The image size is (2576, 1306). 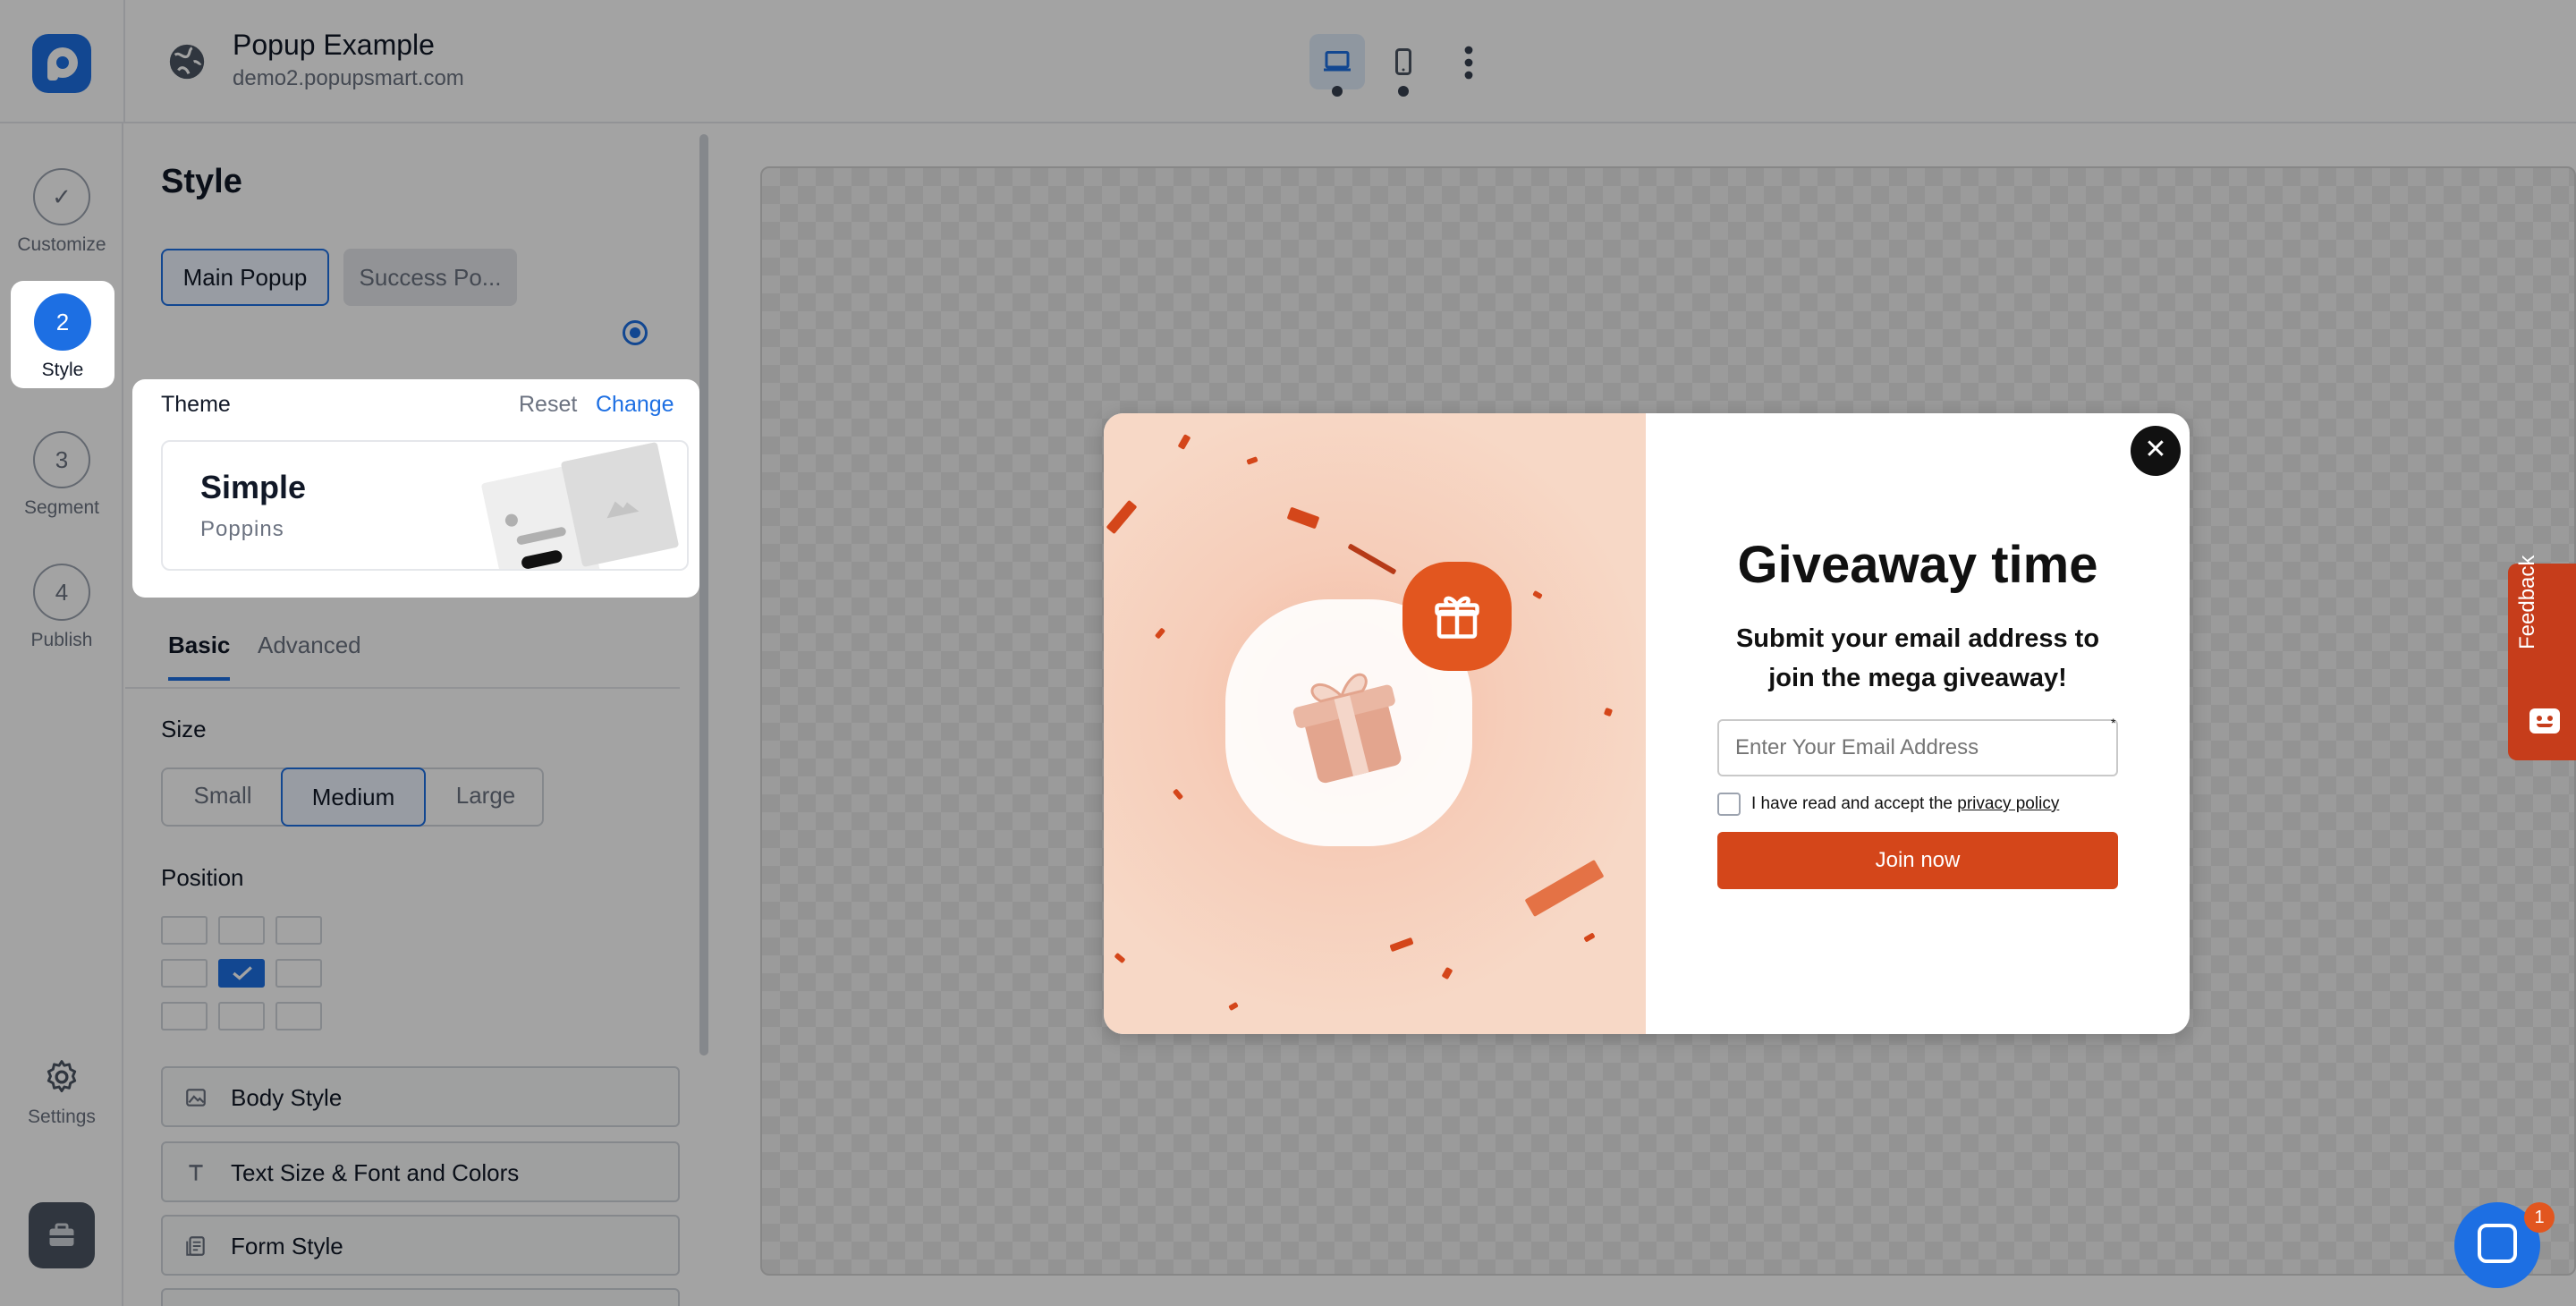 What do you see at coordinates (635, 405) in the screenshot?
I see `theme-change-link: Change` at bounding box center [635, 405].